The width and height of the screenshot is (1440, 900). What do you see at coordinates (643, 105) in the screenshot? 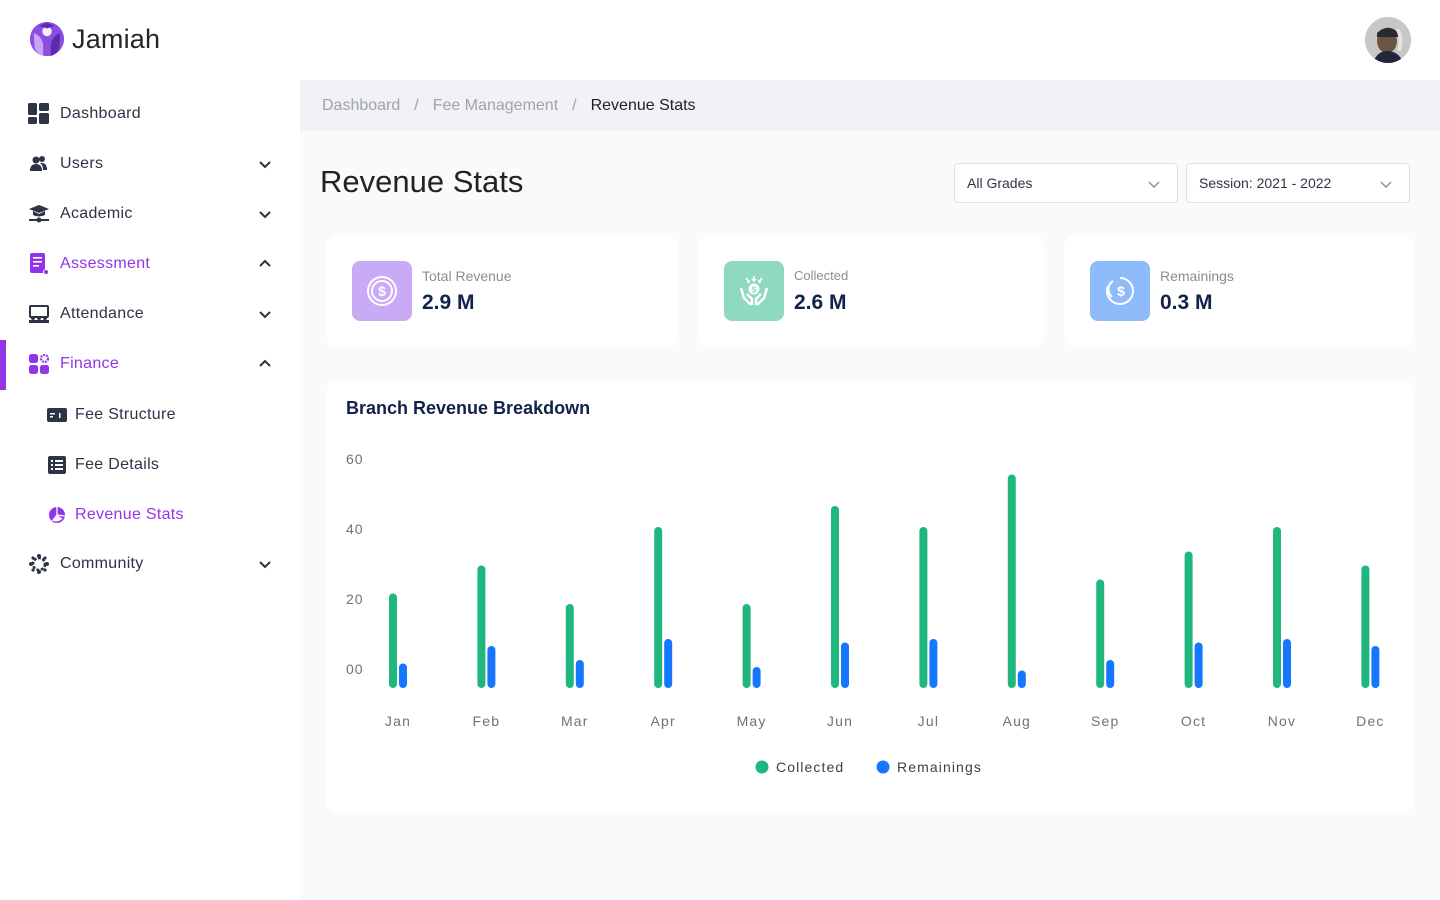
I see `breadcrumb-current: Revenue Stats` at bounding box center [643, 105].